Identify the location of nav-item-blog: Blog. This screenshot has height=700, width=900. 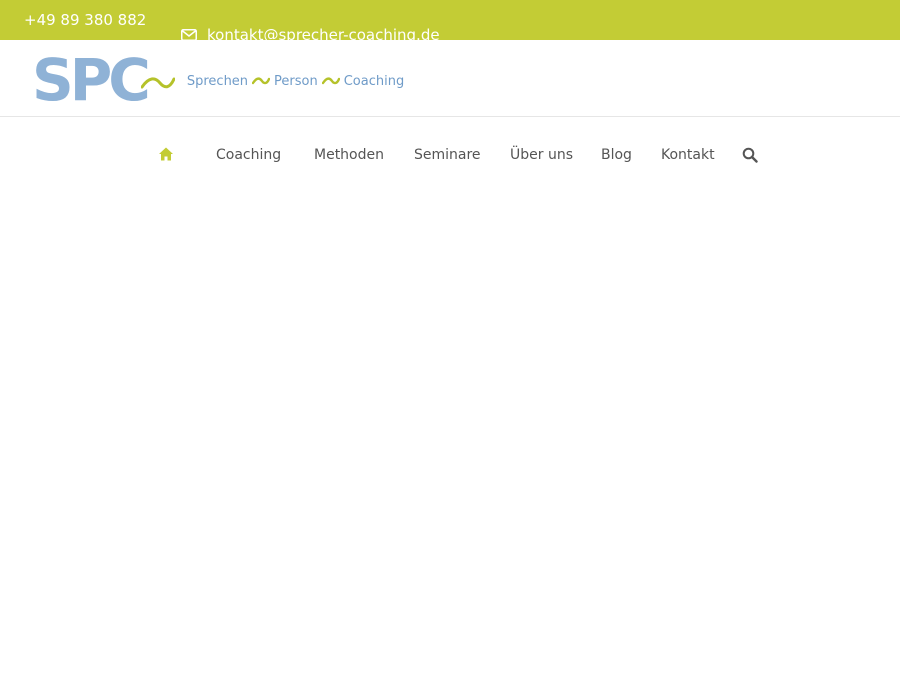
(616, 155).